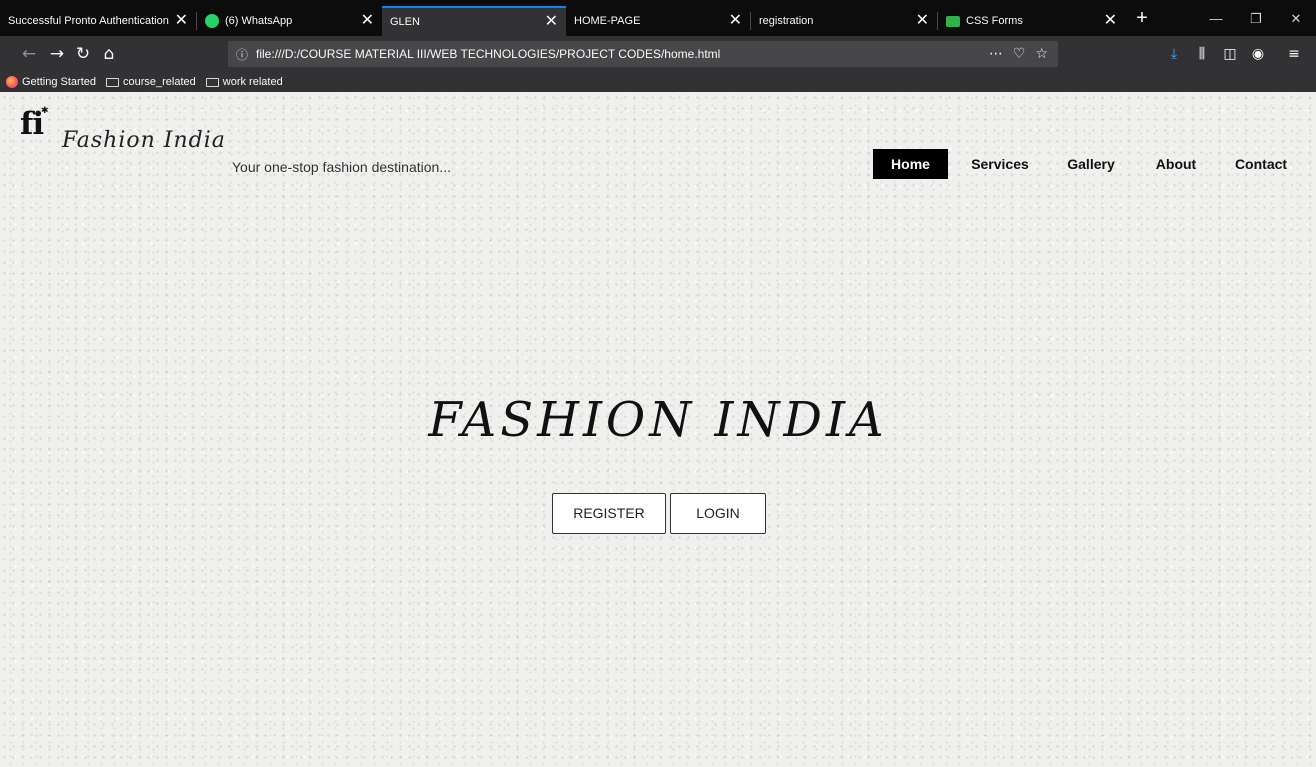  Describe the element at coordinates (1142, 19) in the screenshot. I see `new-tab-button: +` at that location.